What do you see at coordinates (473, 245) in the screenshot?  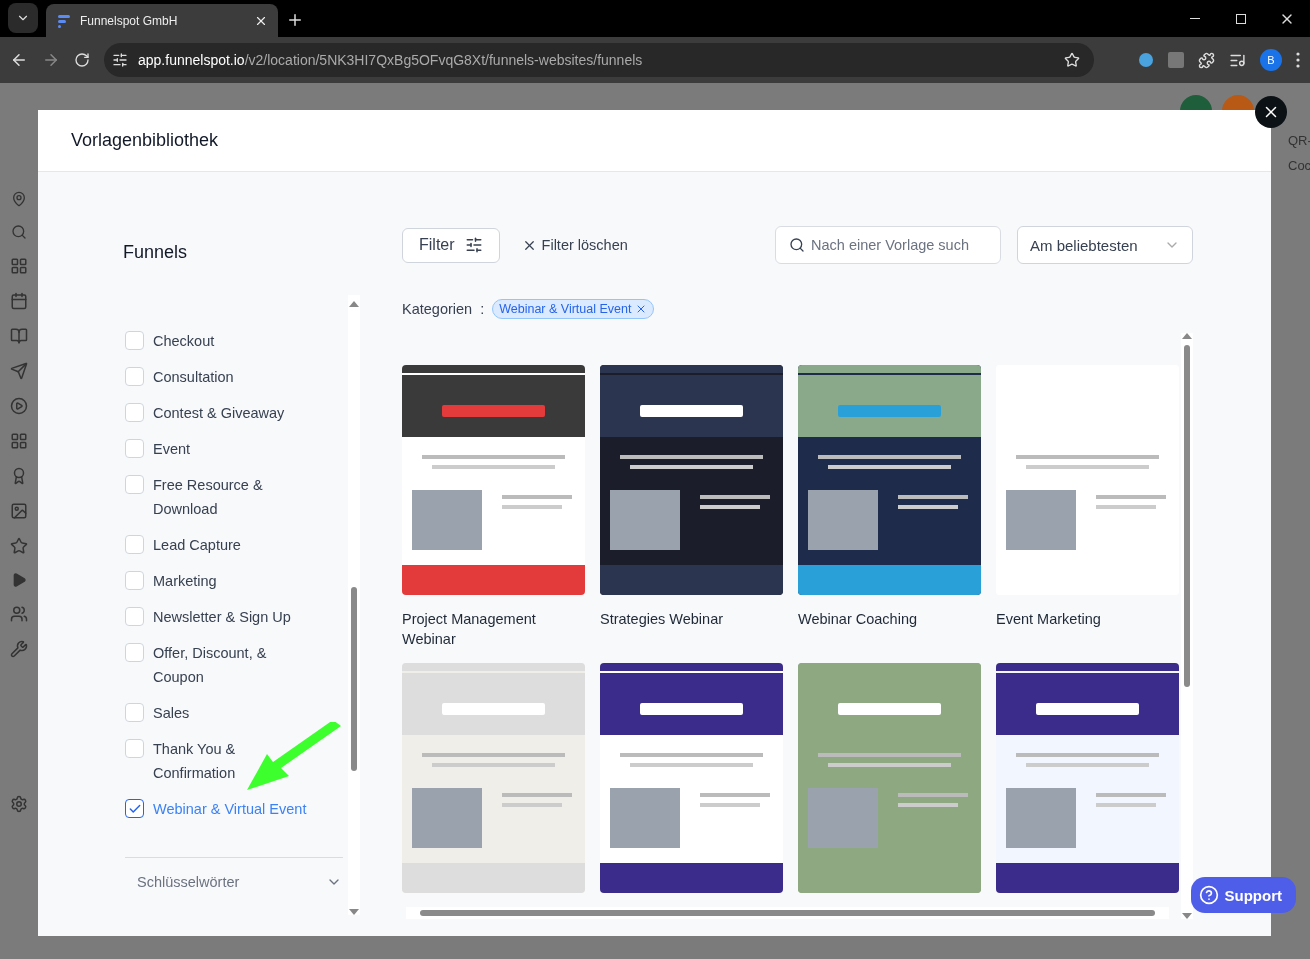 I see `filter-icon` at bounding box center [473, 245].